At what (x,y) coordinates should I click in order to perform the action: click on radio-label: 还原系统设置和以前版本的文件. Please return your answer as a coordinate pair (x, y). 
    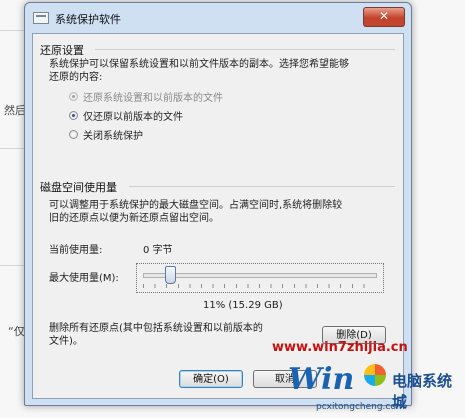
    Looking at the image, I should click on (153, 98).